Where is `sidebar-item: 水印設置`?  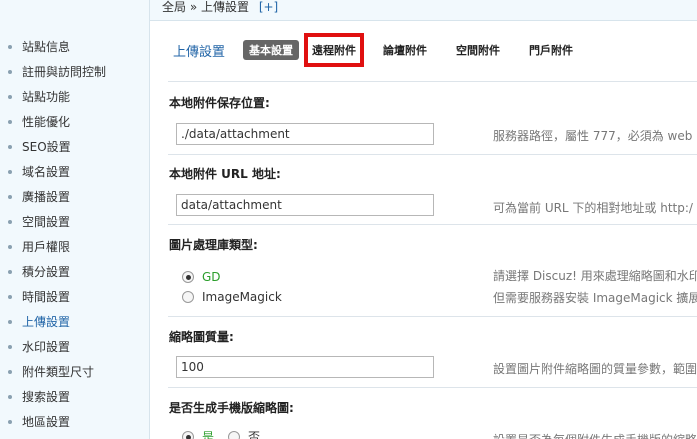
sidebar-item: 水印設置 is located at coordinates (74, 347).